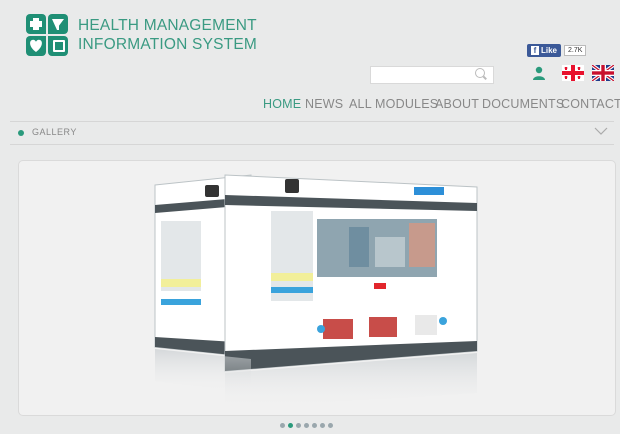 The height and width of the screenshot is (434, 620). Describe the element at coordinates (539, 73) in the screenshot. I see `user-icon` at that location.